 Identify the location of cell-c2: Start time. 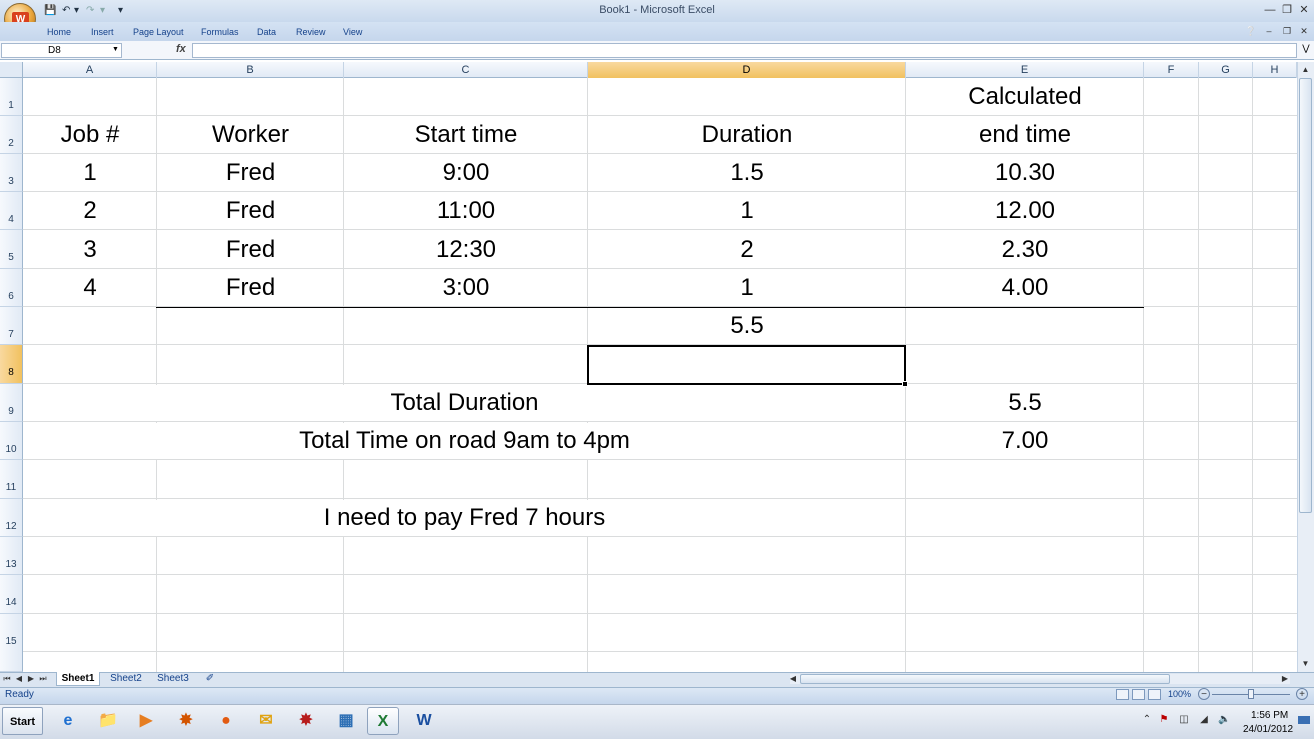
(466, 135).